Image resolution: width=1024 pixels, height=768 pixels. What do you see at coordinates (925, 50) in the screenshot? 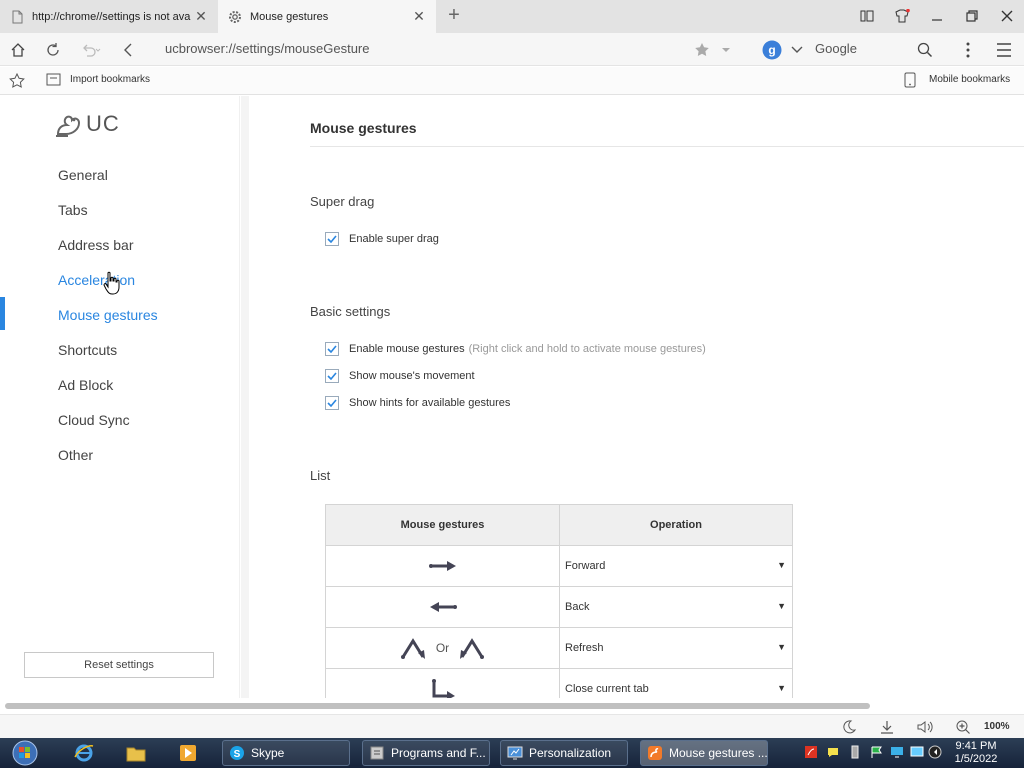
I see `search-icon` at bounding box center [925, 50].